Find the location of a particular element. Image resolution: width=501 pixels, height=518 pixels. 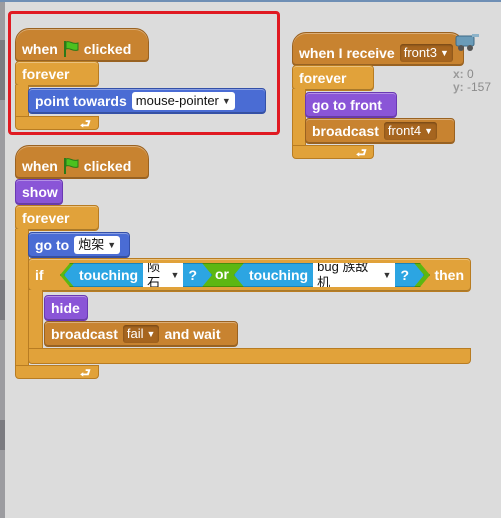

broadcast-and-wait-block: broadcast fail ▼ and wait is located at coordinates (141, 334).